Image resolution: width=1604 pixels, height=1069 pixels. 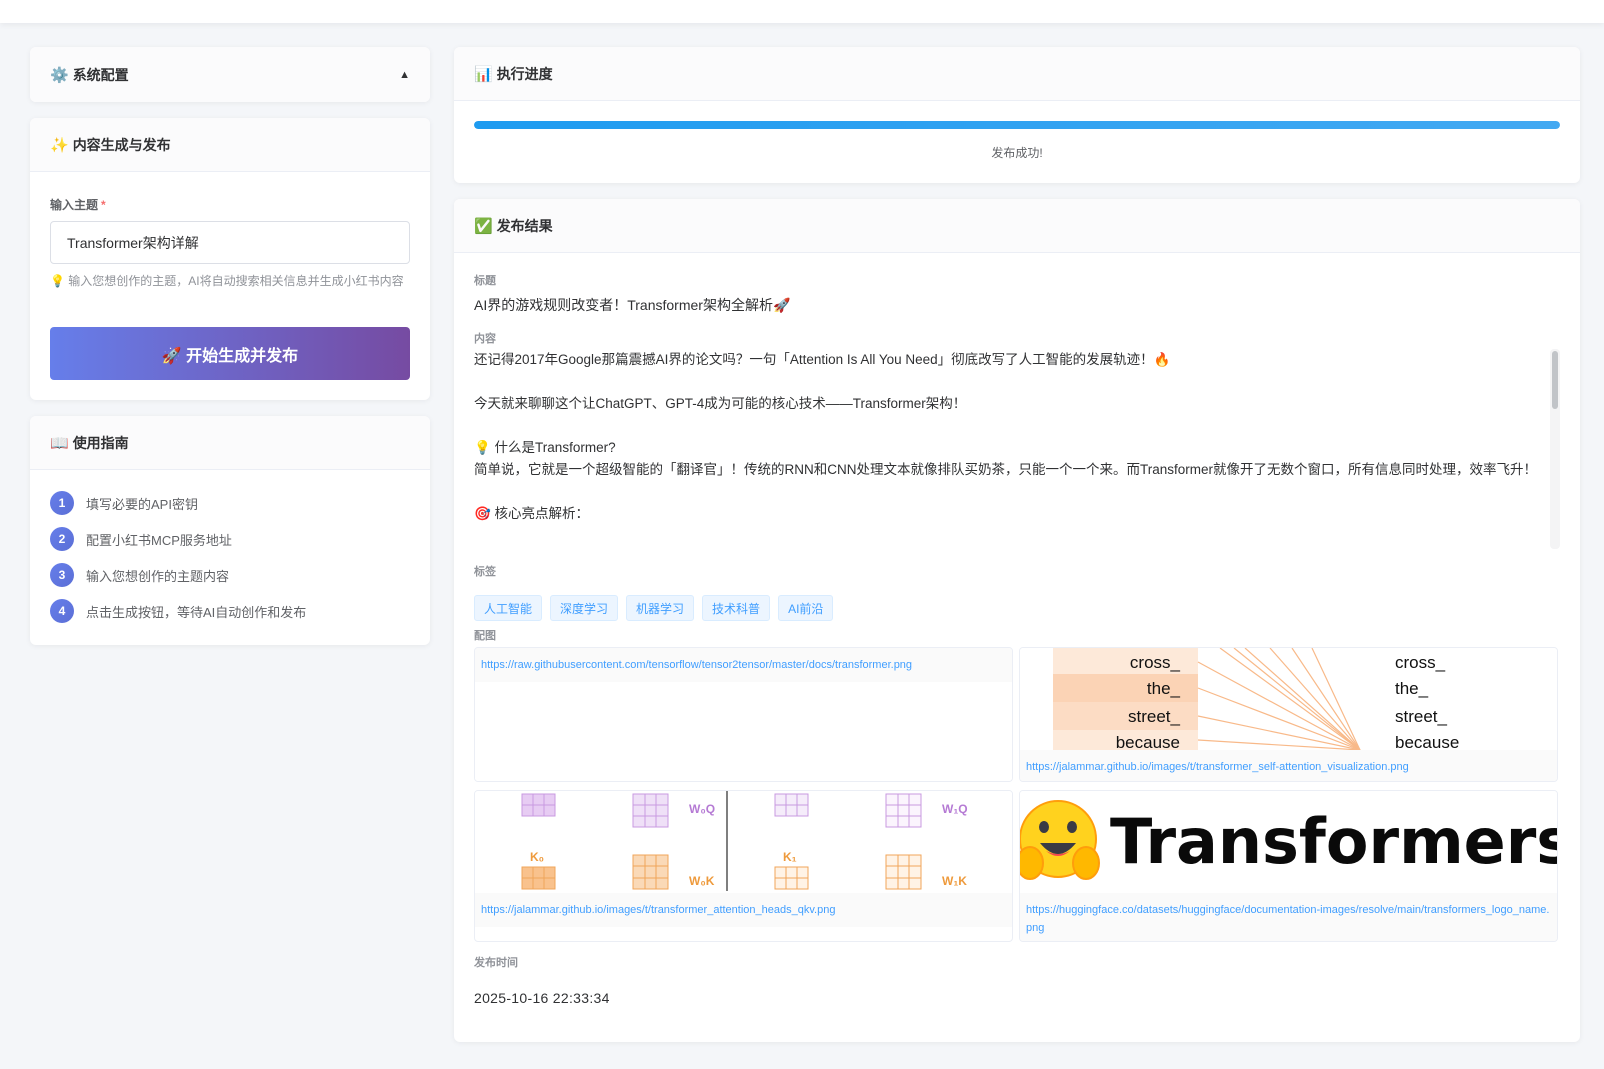 I want to click on content-line: 🎯 核心亮点解析：, so click(x=532, y=513).